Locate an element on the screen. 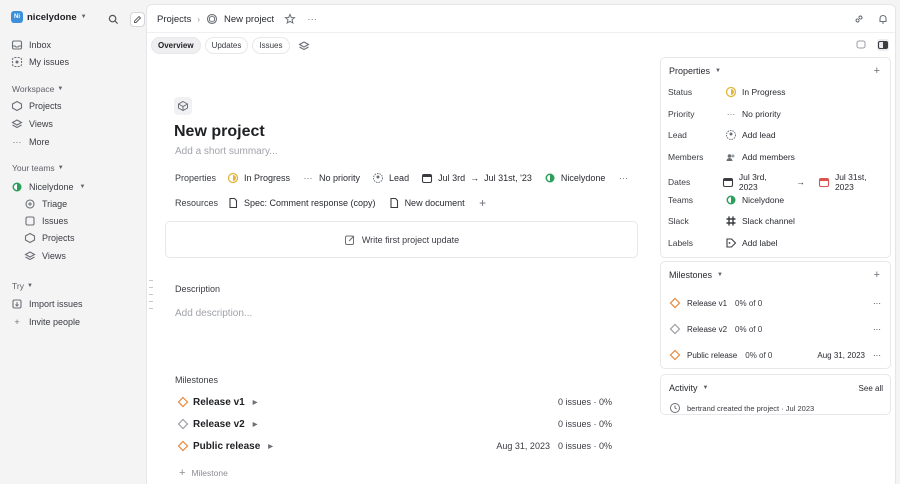 This screenshot has height=484, width=900. sidebar-item-views: Views is located at coordinates (32, 124).